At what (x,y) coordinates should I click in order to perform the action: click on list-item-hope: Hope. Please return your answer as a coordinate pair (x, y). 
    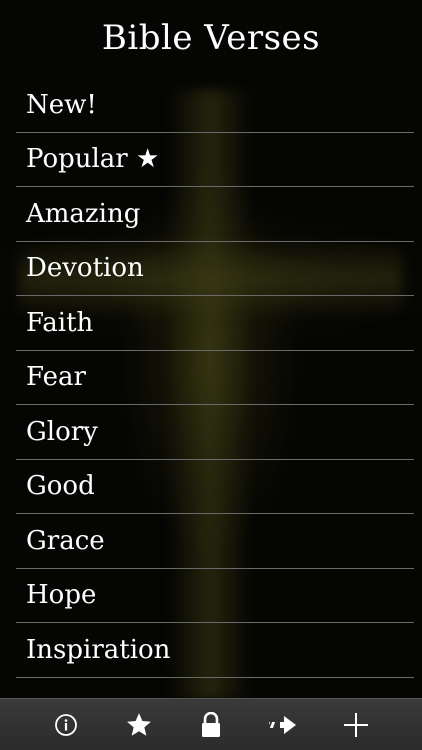
    Looking at the image, I should click on (215, 596).